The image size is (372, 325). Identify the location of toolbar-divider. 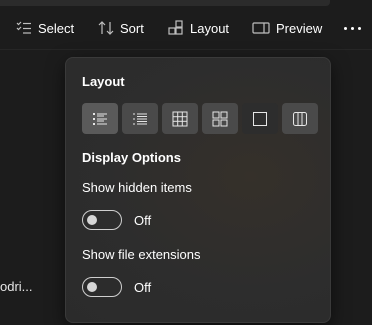
(186, 49).